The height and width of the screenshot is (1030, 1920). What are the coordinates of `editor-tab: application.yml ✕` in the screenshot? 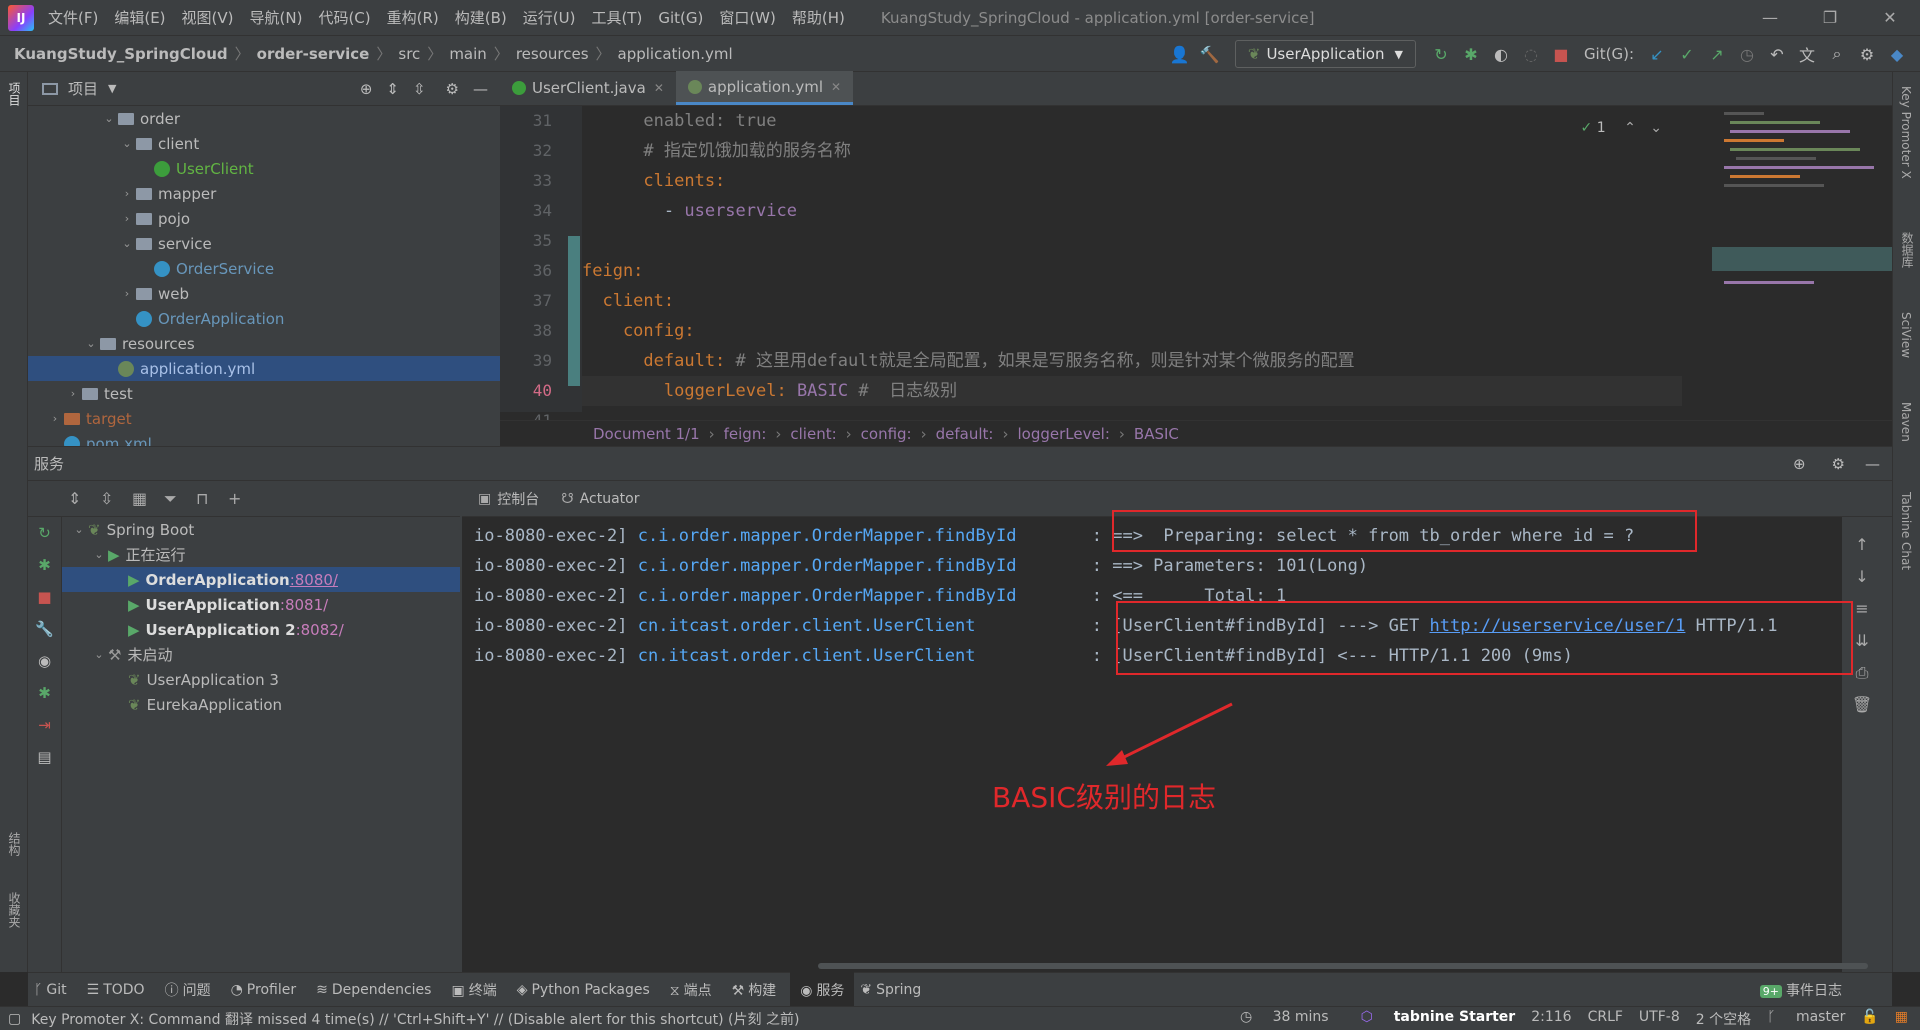 It's located at (764, 88).